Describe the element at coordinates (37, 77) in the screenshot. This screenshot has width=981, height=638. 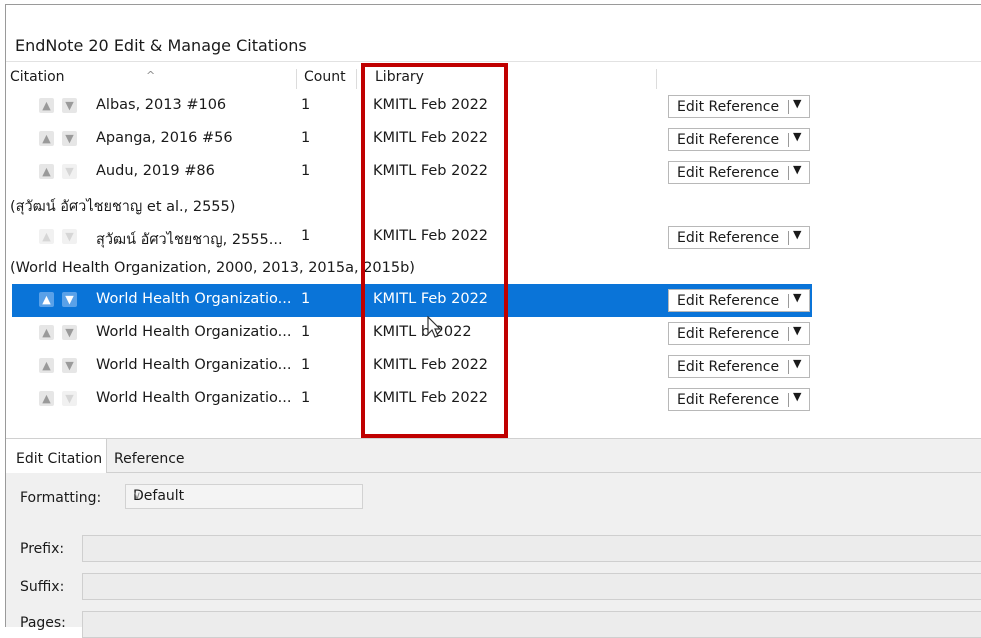
I see `citation-column-header: Citation` at that location.